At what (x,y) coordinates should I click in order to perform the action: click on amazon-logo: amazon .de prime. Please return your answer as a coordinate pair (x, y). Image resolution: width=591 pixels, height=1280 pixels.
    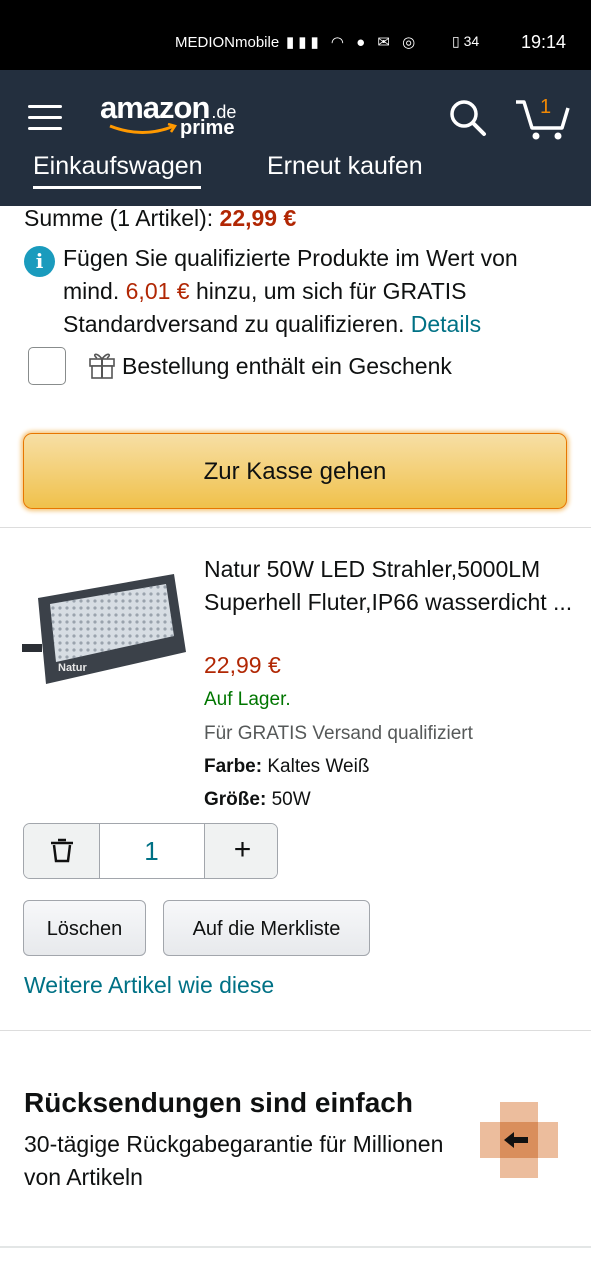
    Looking at the image, I should click on (175, 115).